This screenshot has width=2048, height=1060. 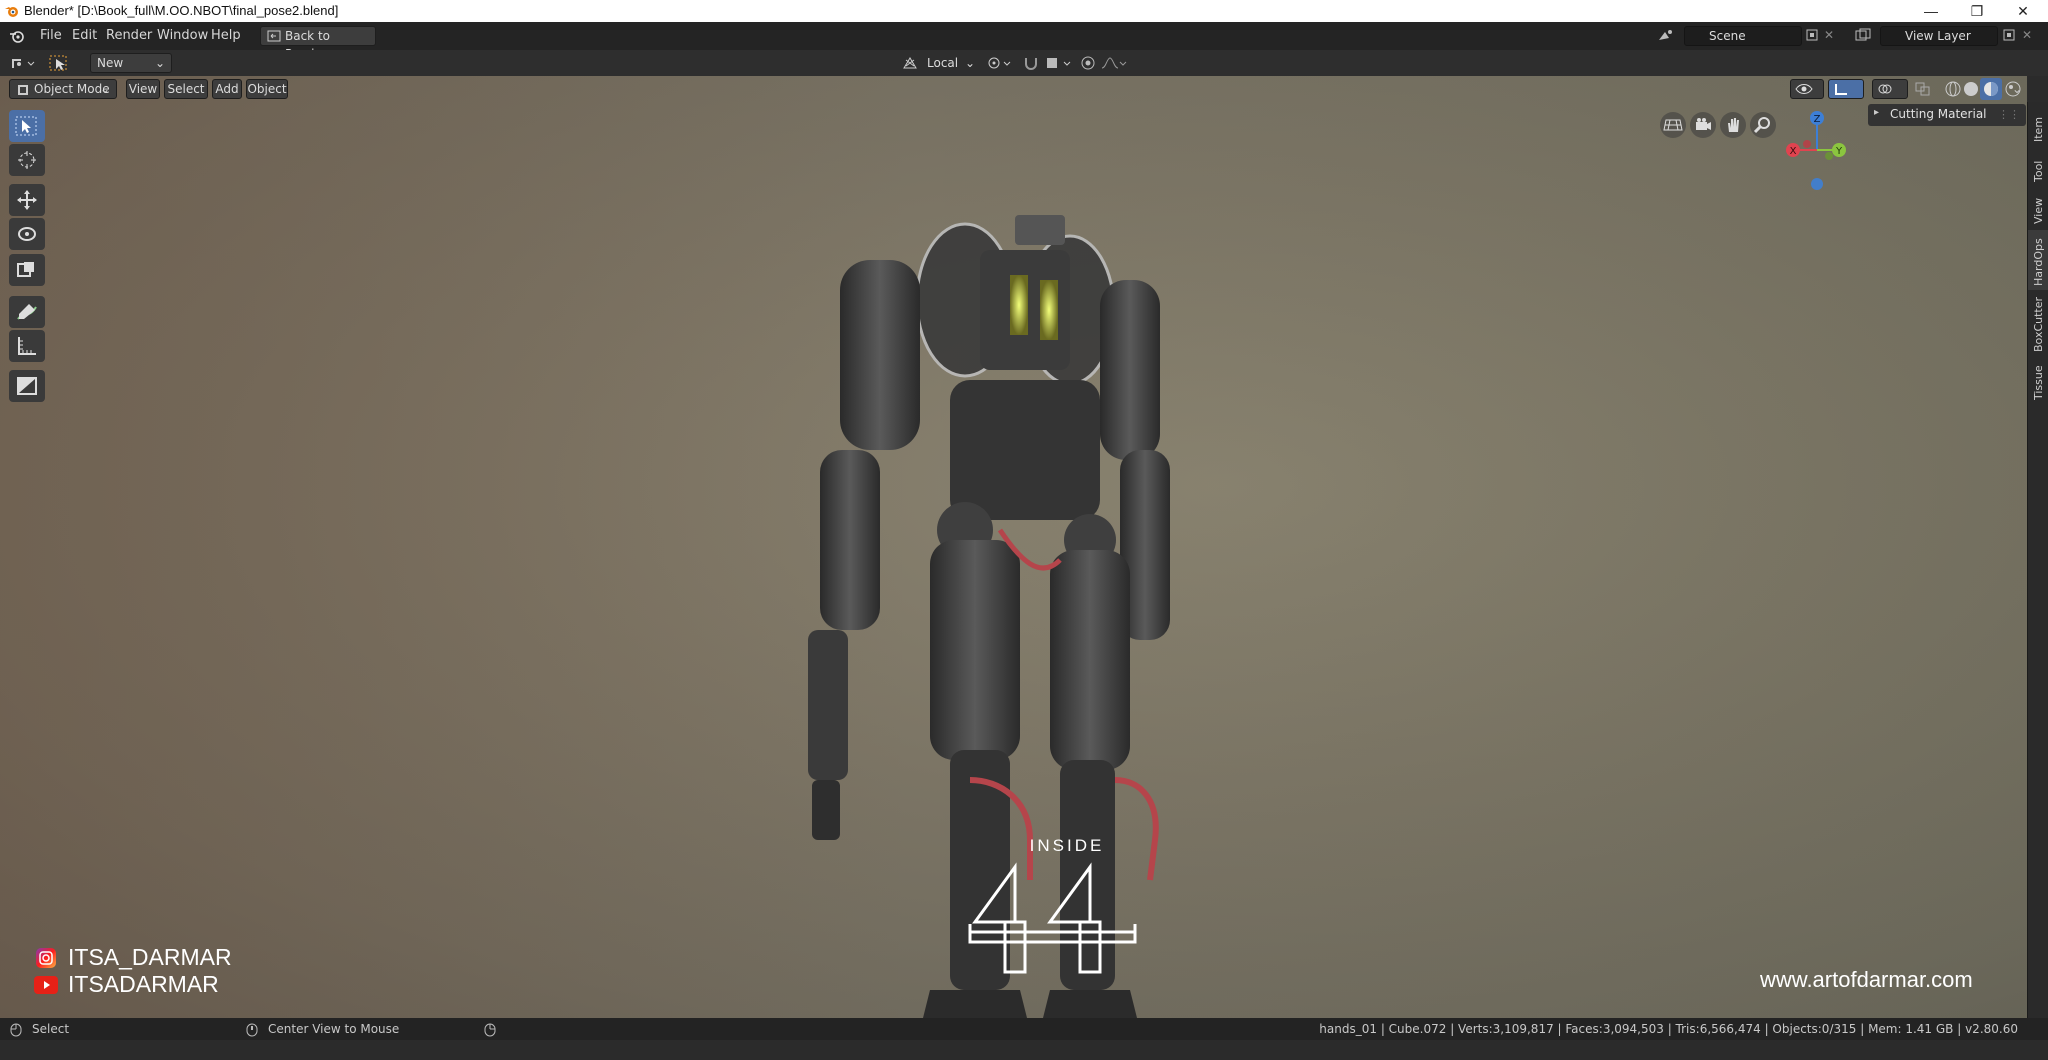 I want to click on menu-render: Render, so click(x=129, y=36).